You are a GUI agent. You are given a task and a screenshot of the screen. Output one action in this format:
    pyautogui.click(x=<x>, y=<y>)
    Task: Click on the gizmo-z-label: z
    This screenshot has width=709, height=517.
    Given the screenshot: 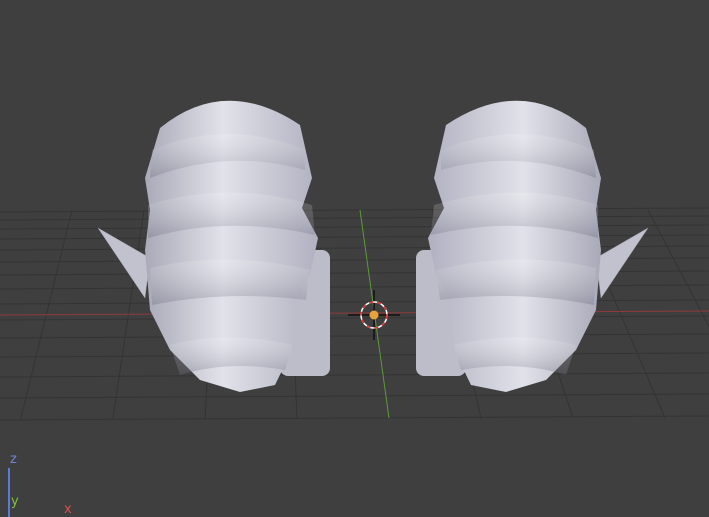 What is the action you would take?
    pyautogui.click(x=13, y=459)
    